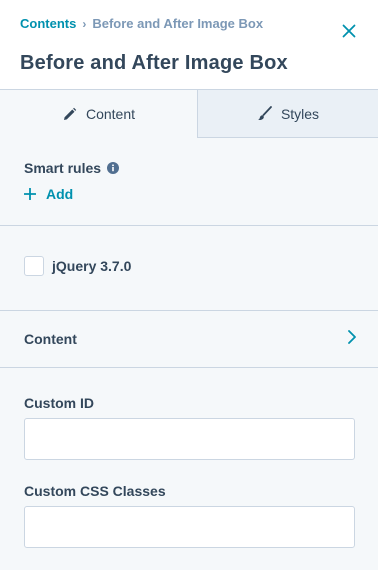 The height and width of the screenshot is (570, 378). I want to click on smart-rules-heading: Smart rules, so click(72, 168).